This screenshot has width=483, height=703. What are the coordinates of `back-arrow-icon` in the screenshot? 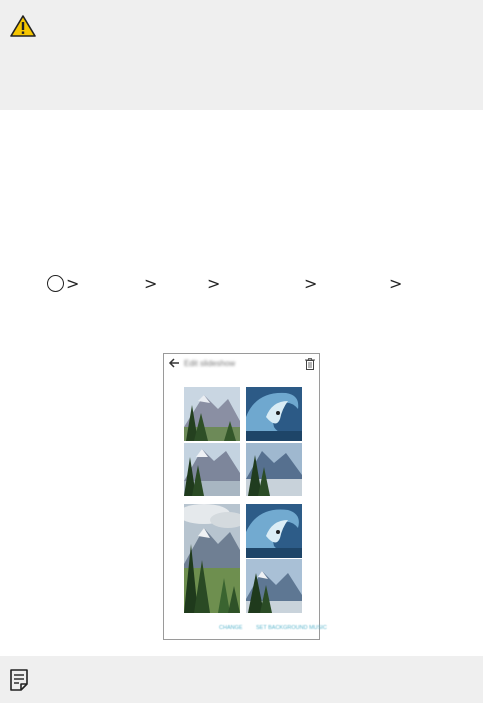 It's located at (174, 363).